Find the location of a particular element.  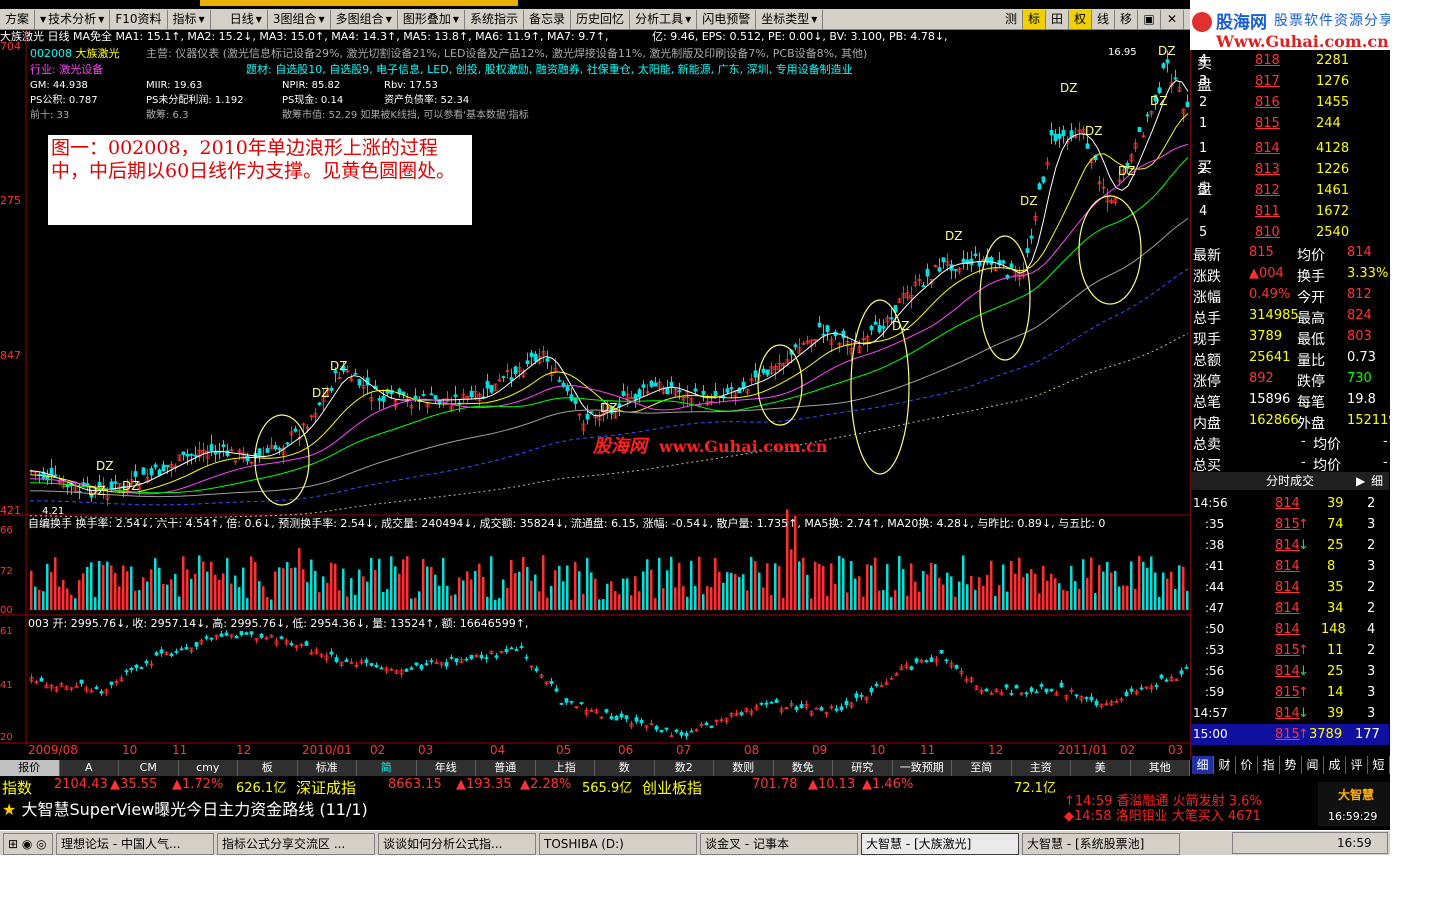

toolbar-system-signal: 系统指示 is located at coordinates (495, 19).